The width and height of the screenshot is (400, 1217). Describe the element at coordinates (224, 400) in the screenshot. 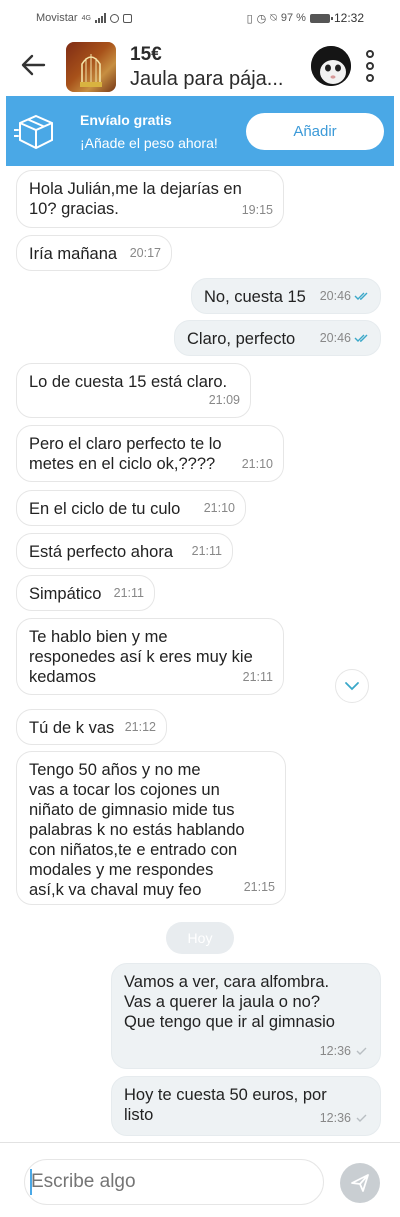

I see `message-time: 21:09` at that location.